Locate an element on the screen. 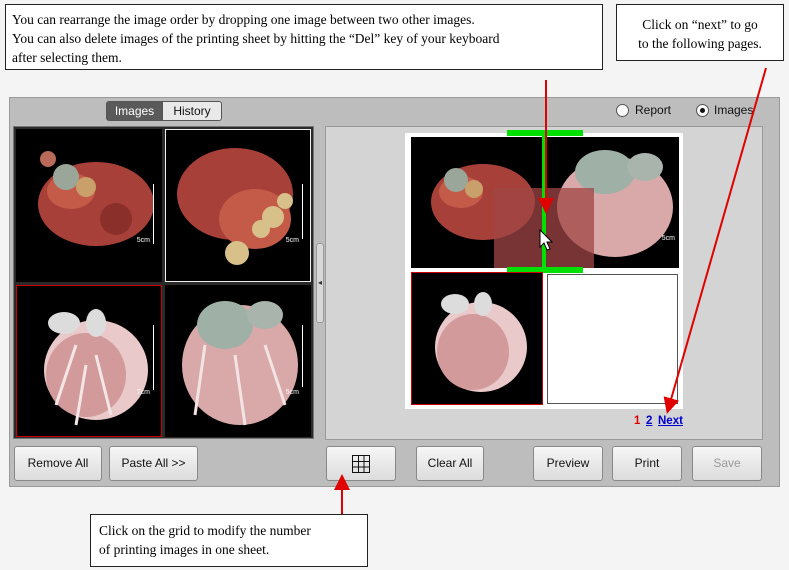 This screenshot has height=570, width=789. arrow-to-next-link is located at coordinates (715, 240).